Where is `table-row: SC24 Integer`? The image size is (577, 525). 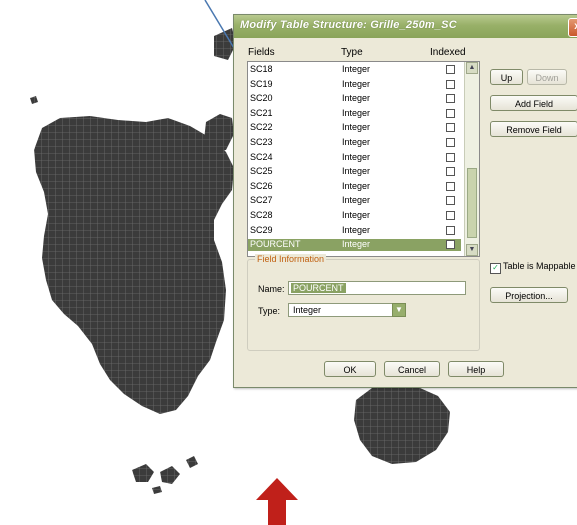
table-row: SC24 Integer is located at coordinates (354, 158).